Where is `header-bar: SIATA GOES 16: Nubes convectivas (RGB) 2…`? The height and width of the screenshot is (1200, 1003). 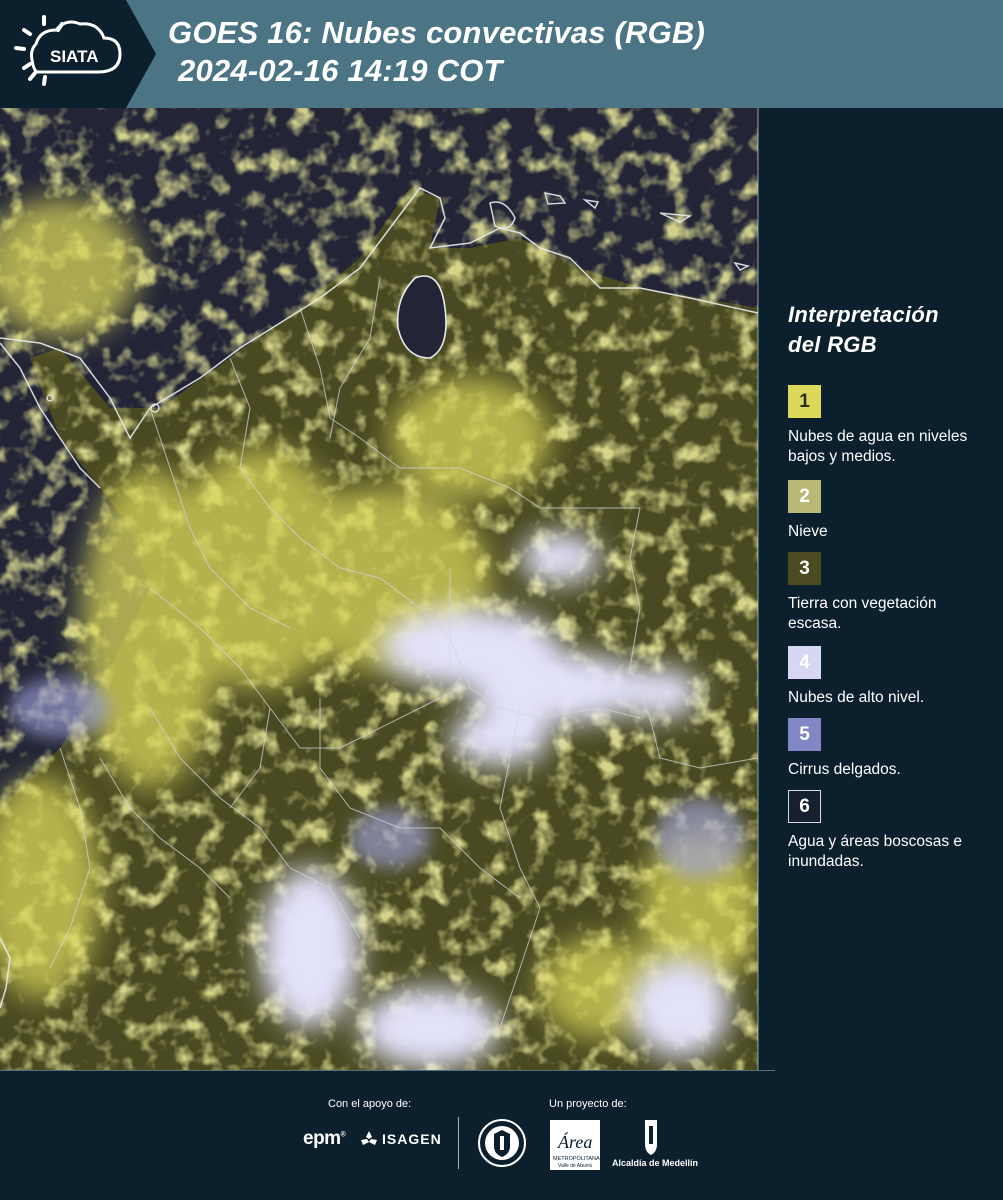
header-bar: SIATA GOES 16: Nubes convectivas (RGB) 2… is located at coordinates (501, 54).